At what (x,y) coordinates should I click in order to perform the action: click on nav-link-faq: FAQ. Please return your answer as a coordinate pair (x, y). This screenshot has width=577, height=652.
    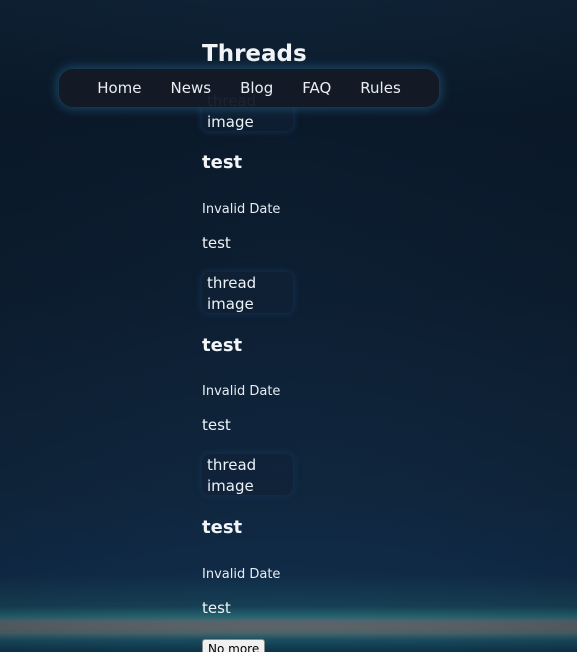
    Looking at the image, I should click on (316, 88).